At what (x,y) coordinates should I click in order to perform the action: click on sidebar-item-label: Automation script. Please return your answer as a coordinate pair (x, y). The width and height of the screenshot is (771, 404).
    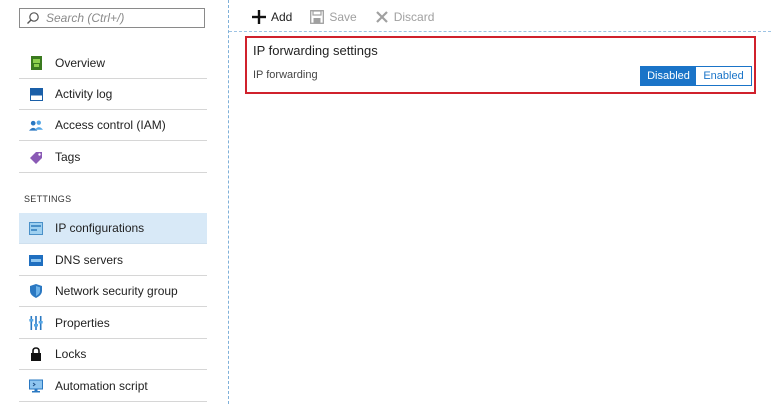
    Looking at the image, I should click on (101, 386).